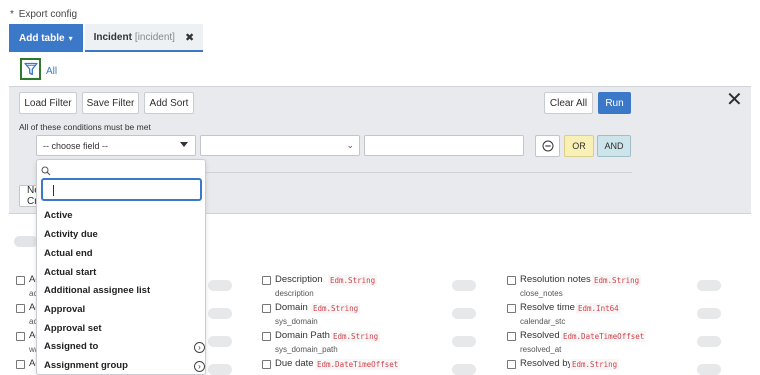  I want to click on caret-down-icon: ▾, so click(70, 38).